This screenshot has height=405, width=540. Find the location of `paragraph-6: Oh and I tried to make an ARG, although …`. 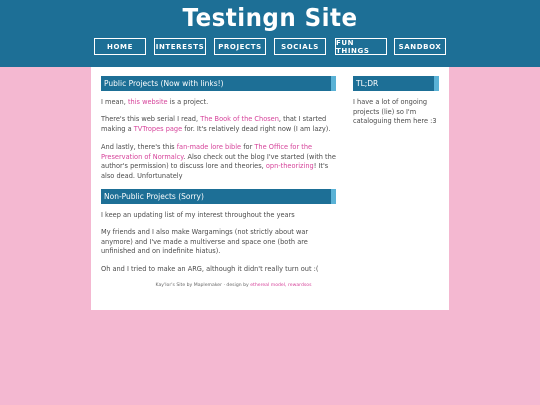

paragraph-6: Oh and I tried to make an ARG, although … is located at coordinates (210, 269).